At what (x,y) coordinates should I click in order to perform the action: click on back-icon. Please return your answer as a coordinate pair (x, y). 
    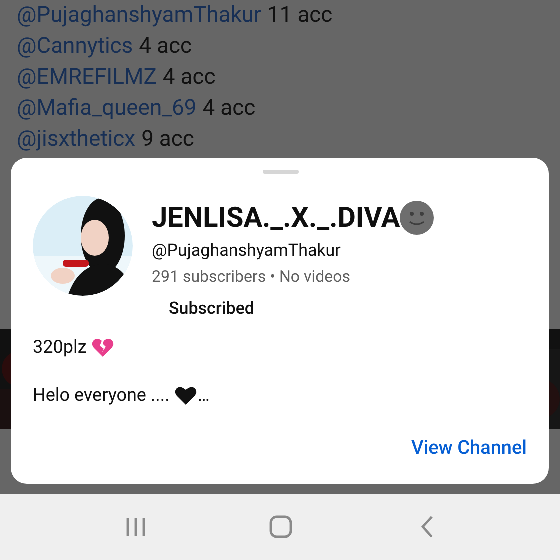
    Looking at the image, I should click on (427, 527).